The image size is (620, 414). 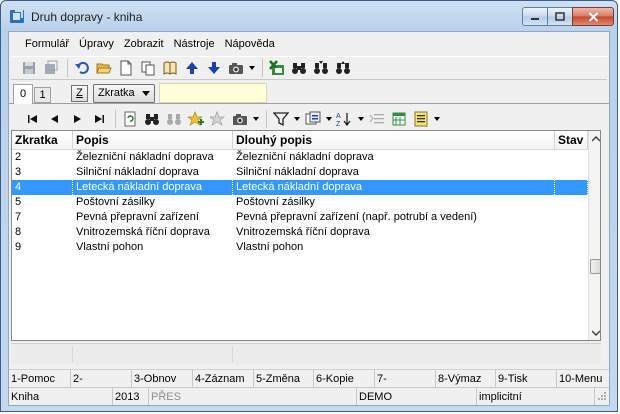 I want to click on tab-1: 1, so click(x=42, y=95).